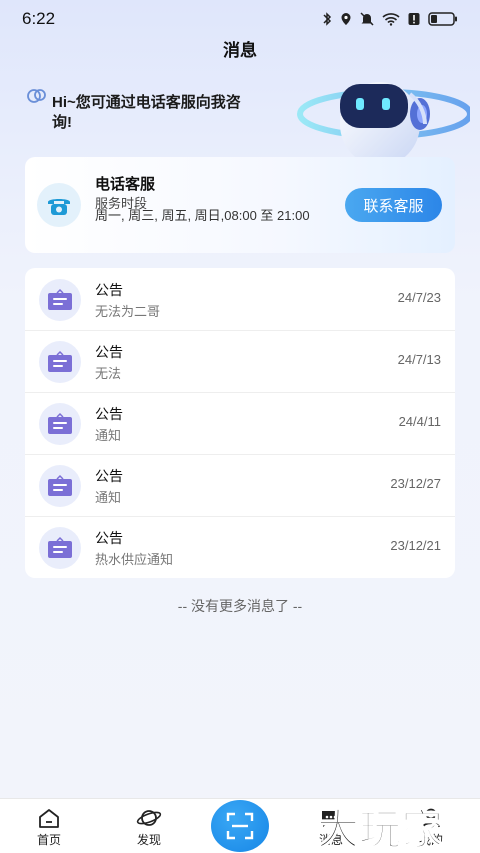  I want to click on list-item: 公告 无法为二哥 24/7/23, so click(240, 299).